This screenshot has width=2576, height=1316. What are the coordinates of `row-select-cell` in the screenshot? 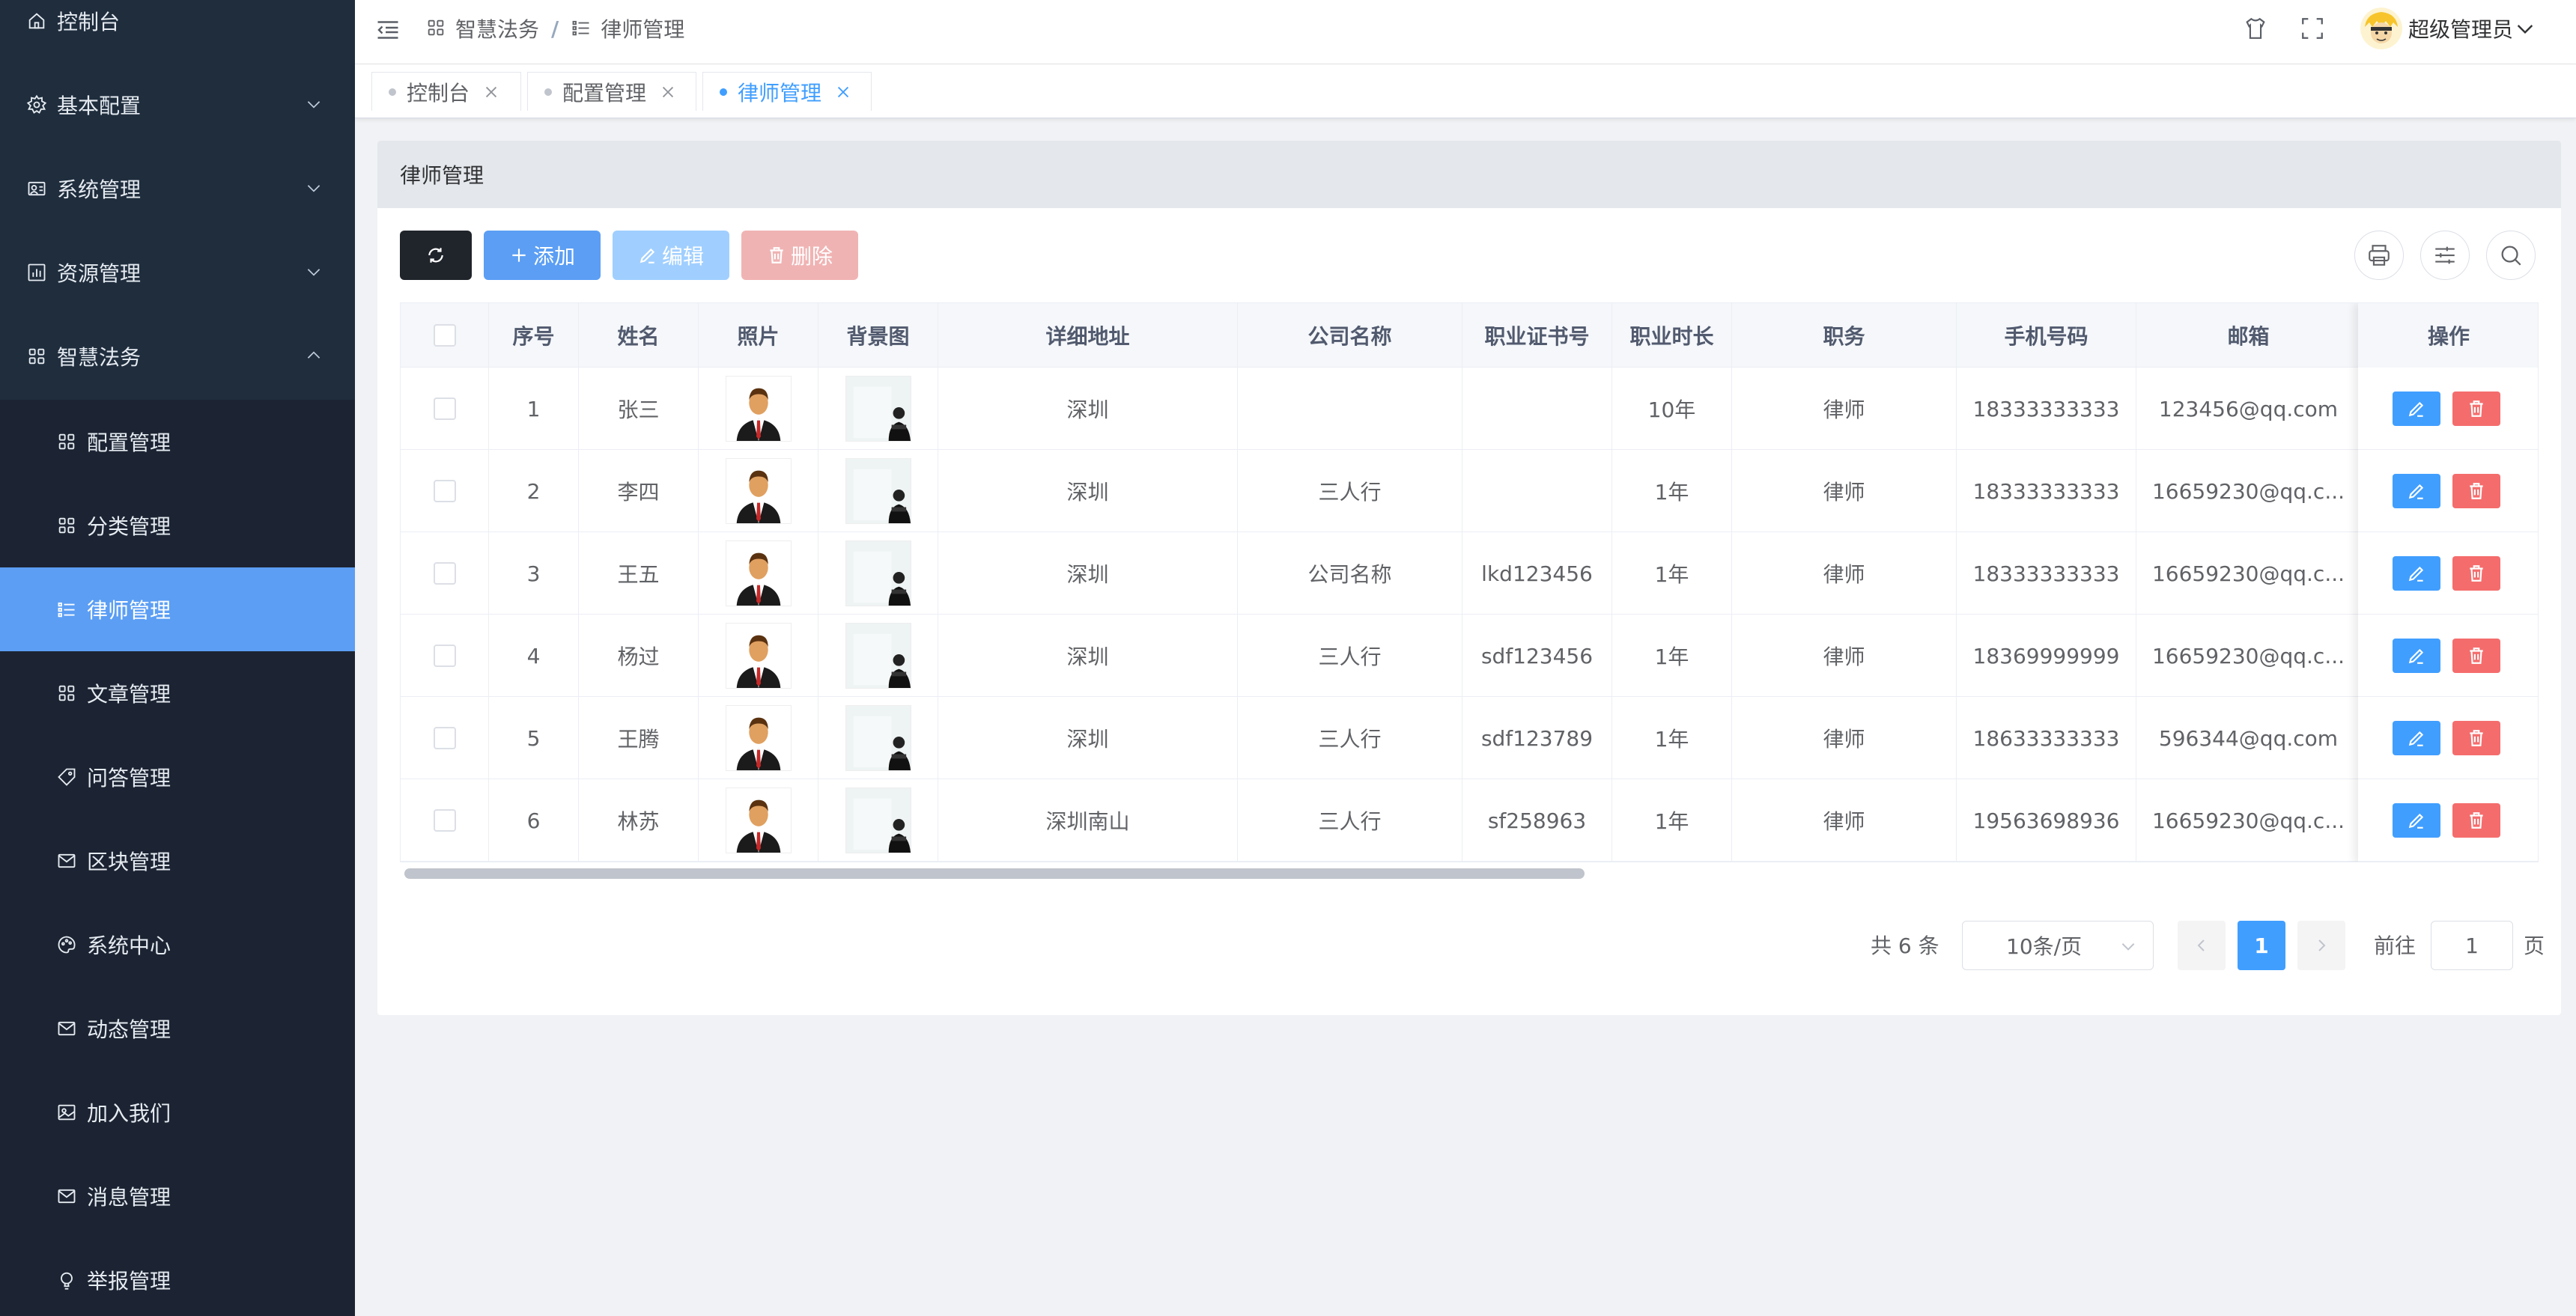 It's located at (445, 656).